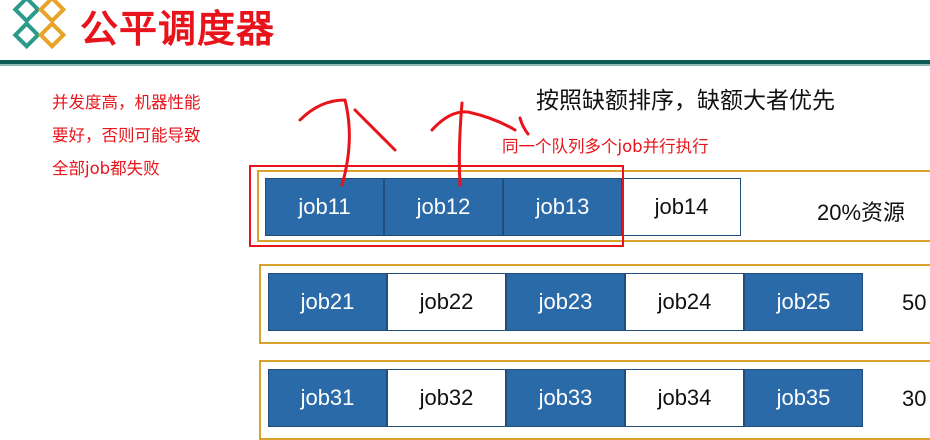 This screenshot has width=930, height=440. I want to click on handwritten-arrows, so click(414, 142).